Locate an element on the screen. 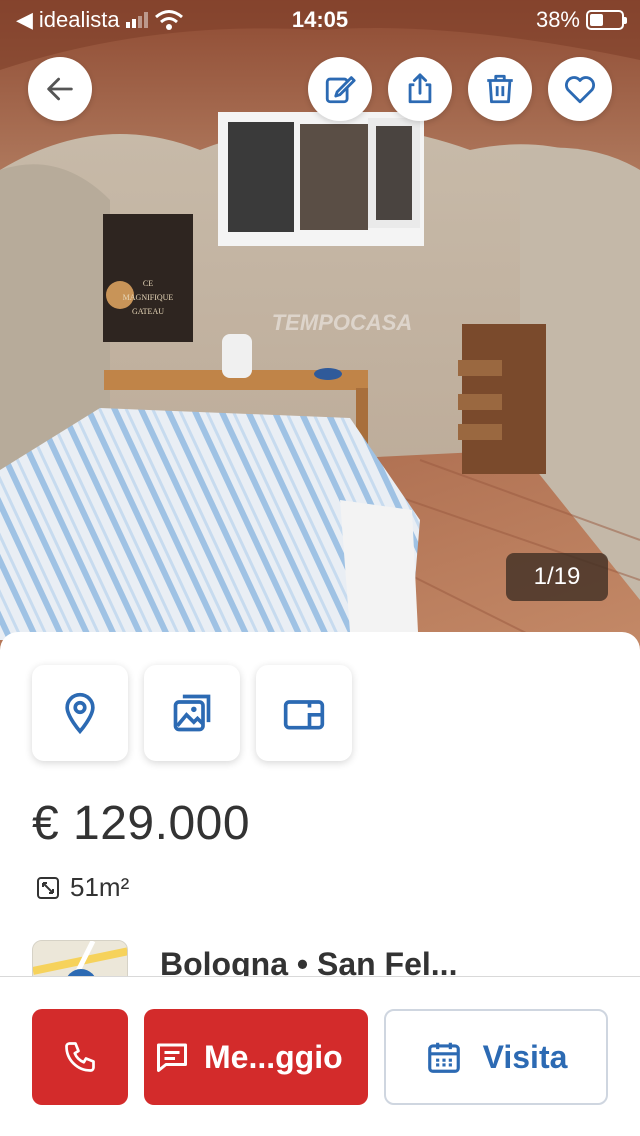  status-back-app: ◀ idealista is located at coordinates (100, 20).